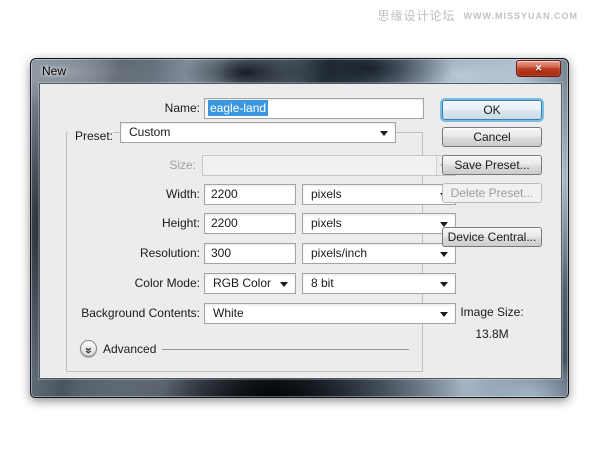 Image resolution: width=600 pixels, height=450 pixels. What do you see at coordinates (416, 16) in the screenshot?
I see `watermark-site-name: 思缘设计论坛` at bounding box center [416, 16].